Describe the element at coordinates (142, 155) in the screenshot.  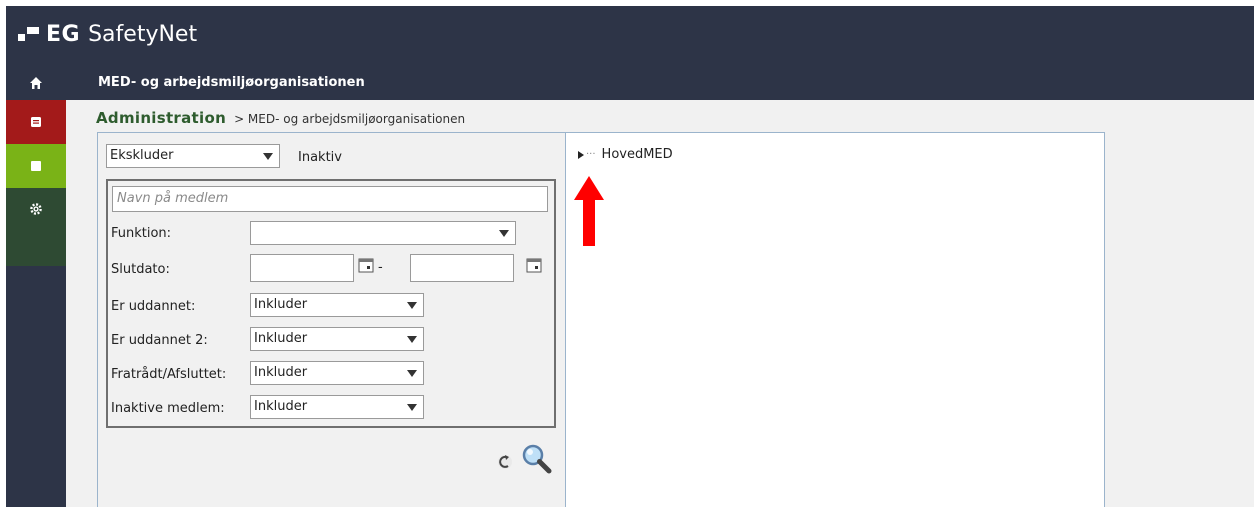
I see `status-select-value: Ekskluder` at that location.